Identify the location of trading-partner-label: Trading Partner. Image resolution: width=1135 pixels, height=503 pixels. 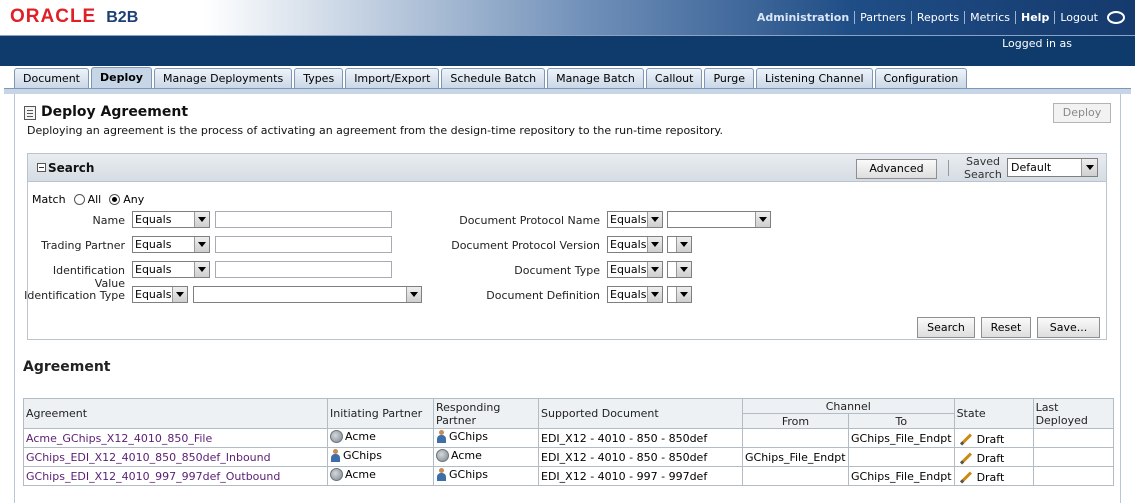
(83, 245).